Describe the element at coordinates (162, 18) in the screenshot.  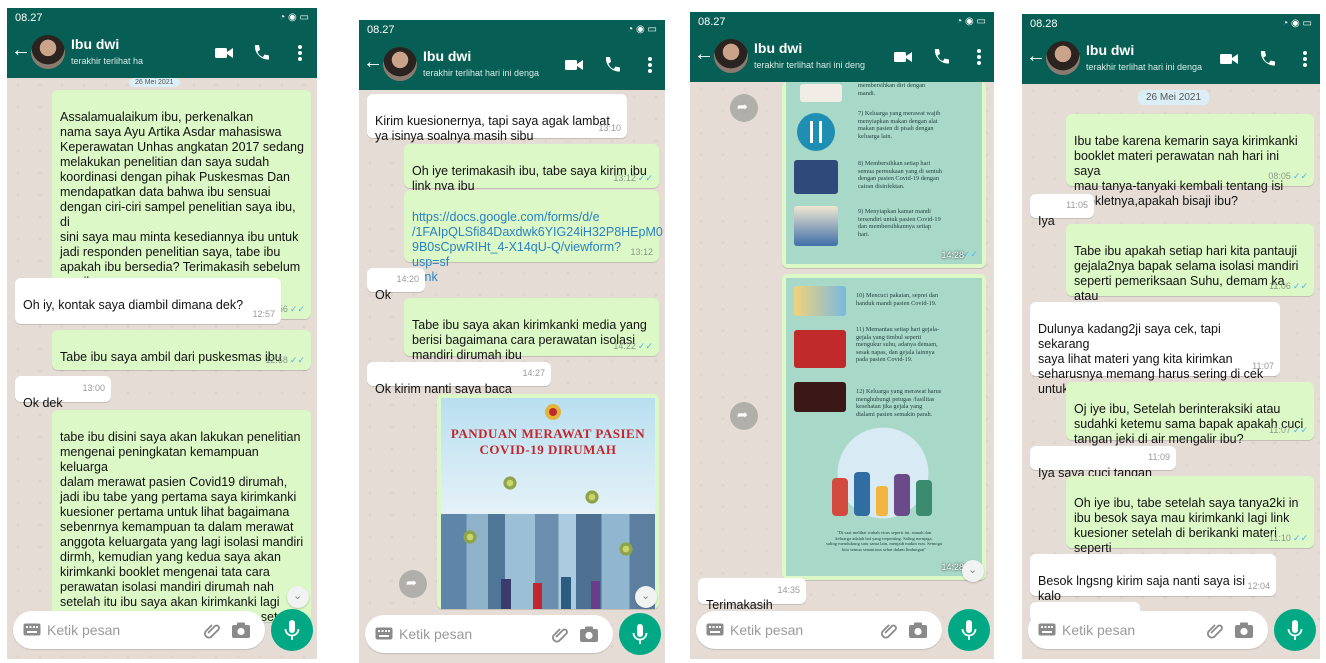
I see `status-bar: 08.27 ◔ ◉ ▭` at that location.